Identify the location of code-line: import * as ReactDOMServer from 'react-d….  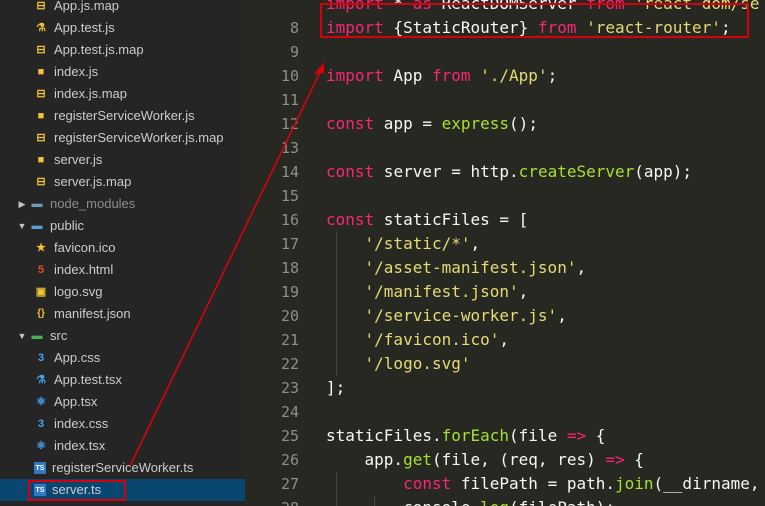
(516, 8).